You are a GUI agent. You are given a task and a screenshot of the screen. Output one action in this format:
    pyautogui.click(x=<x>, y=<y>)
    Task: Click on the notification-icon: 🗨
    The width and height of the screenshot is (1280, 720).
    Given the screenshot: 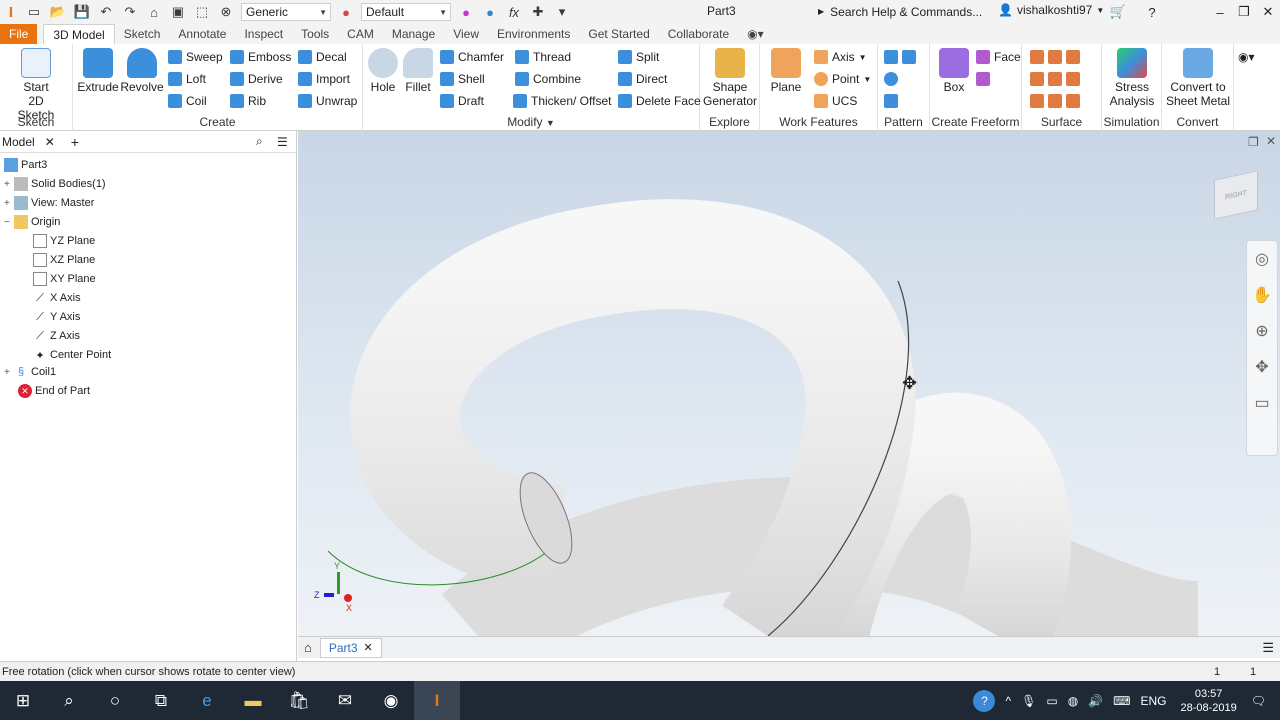 What is the action you would take?
    pyautogui.click(x=1258, y=701)
    